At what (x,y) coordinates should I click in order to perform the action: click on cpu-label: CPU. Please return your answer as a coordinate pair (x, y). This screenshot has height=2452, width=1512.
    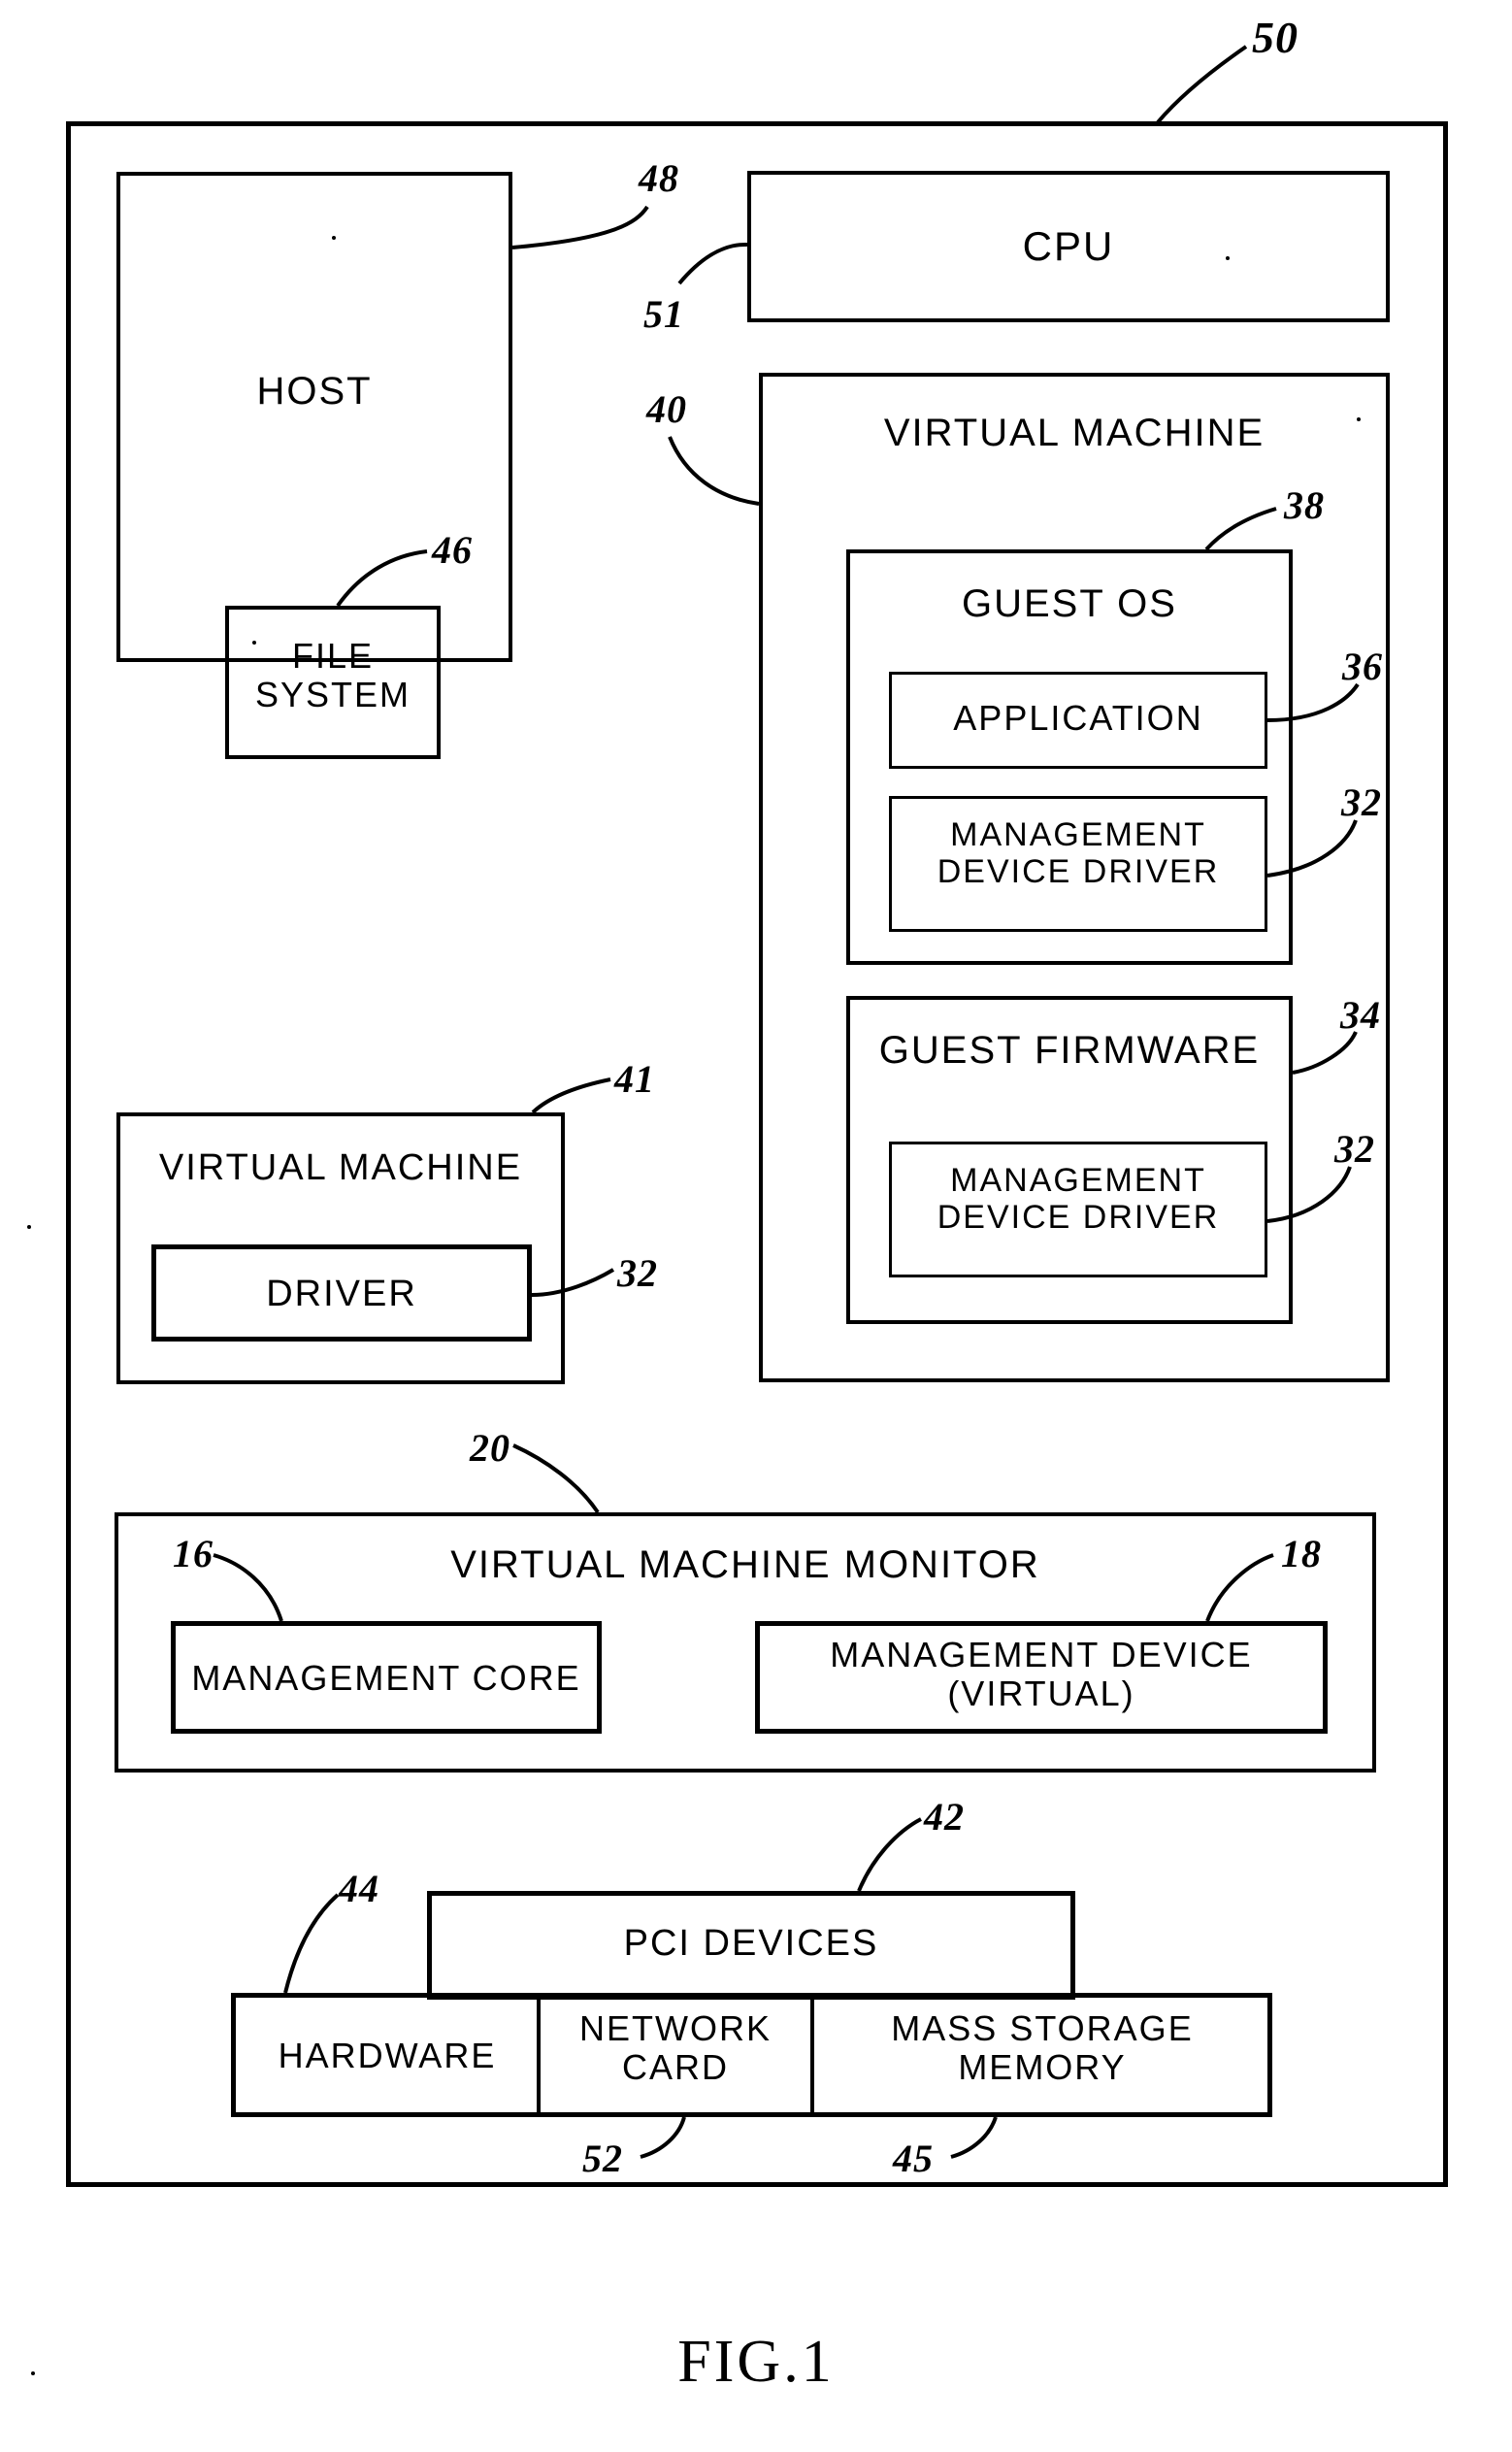
    Looking at the image, I should click on (1069, 246).